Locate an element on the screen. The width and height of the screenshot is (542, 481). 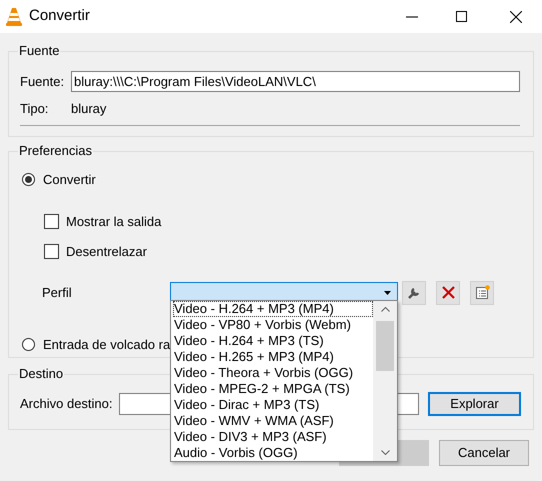
checkbox-label: Mostrar la salida is located at coordinates (114, 221).